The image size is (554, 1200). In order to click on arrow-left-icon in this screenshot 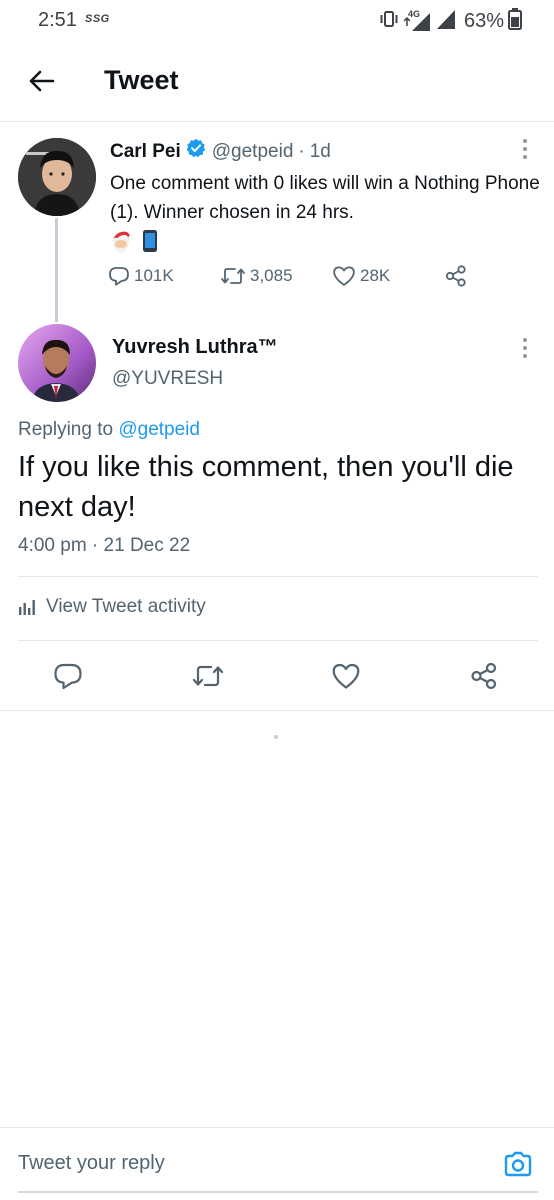, I will do `click(42, 81)`.